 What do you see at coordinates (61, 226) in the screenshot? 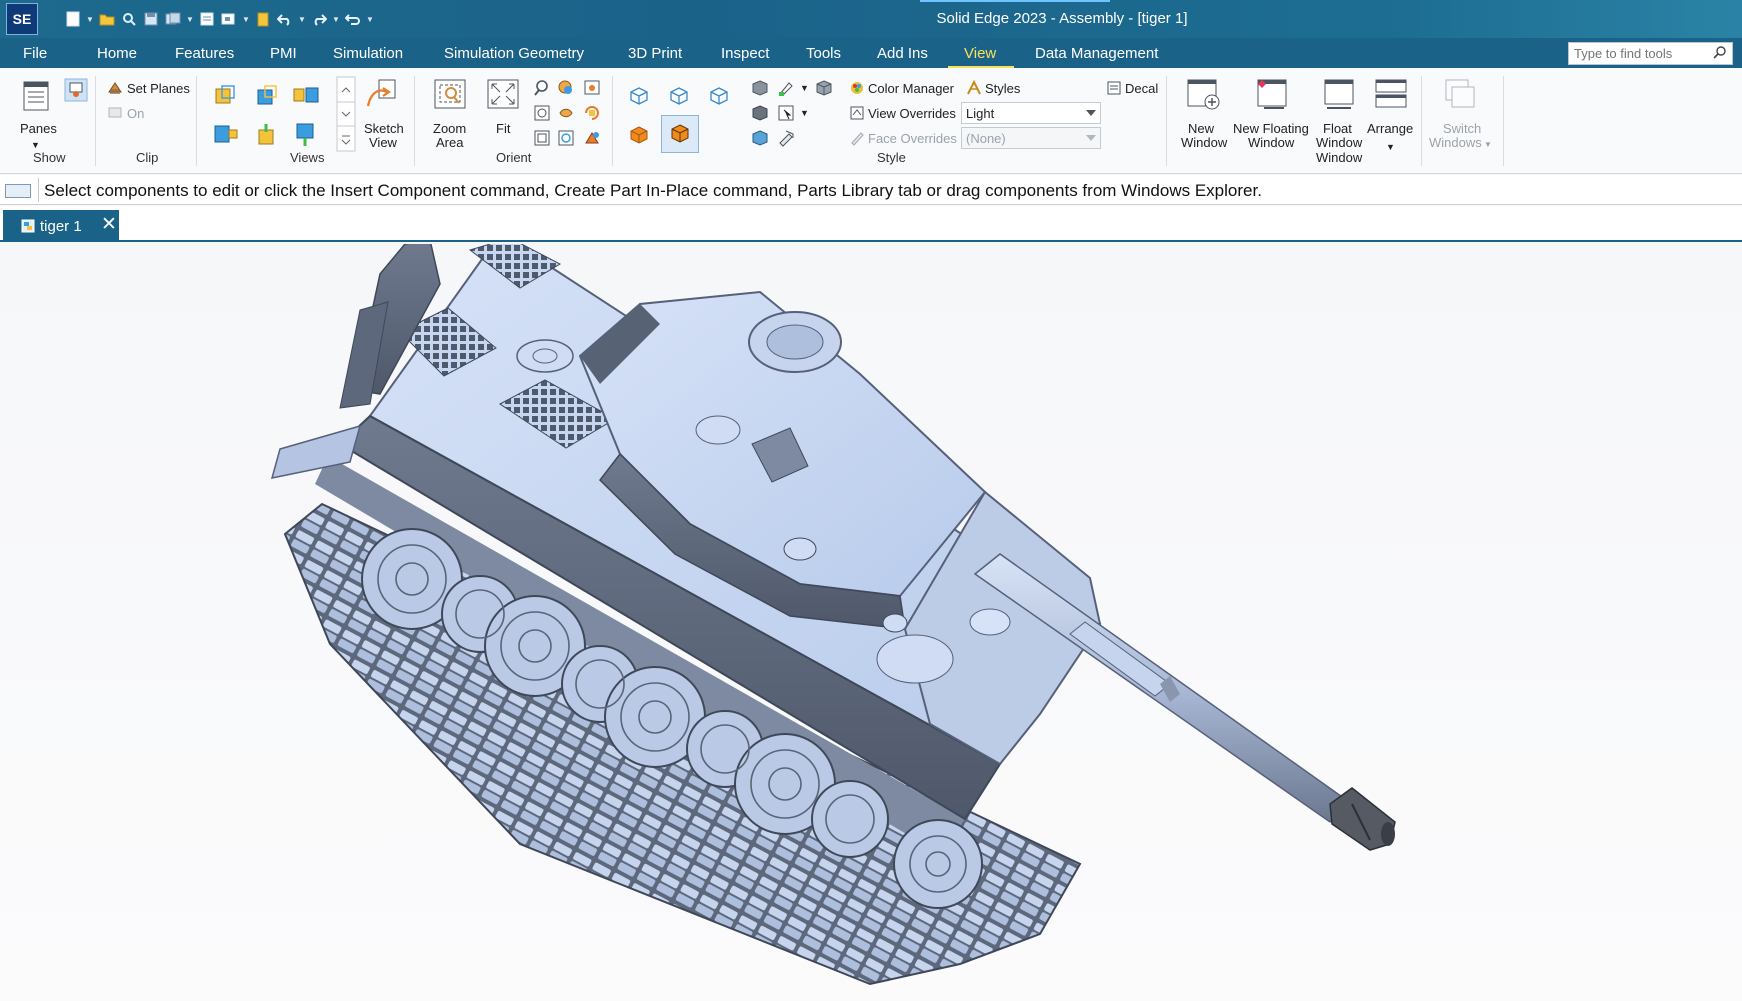
I see `document-tab: tiger 1 ✕` at bounding box center [61, 226].